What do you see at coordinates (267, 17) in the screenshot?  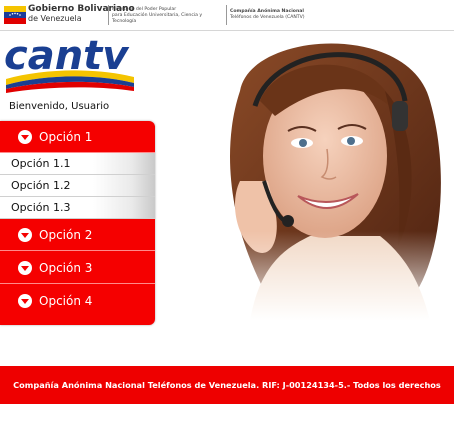 I see `company-line2: Teléfonos de Venezuela (CANTV)` at bounding box center [267, 17].